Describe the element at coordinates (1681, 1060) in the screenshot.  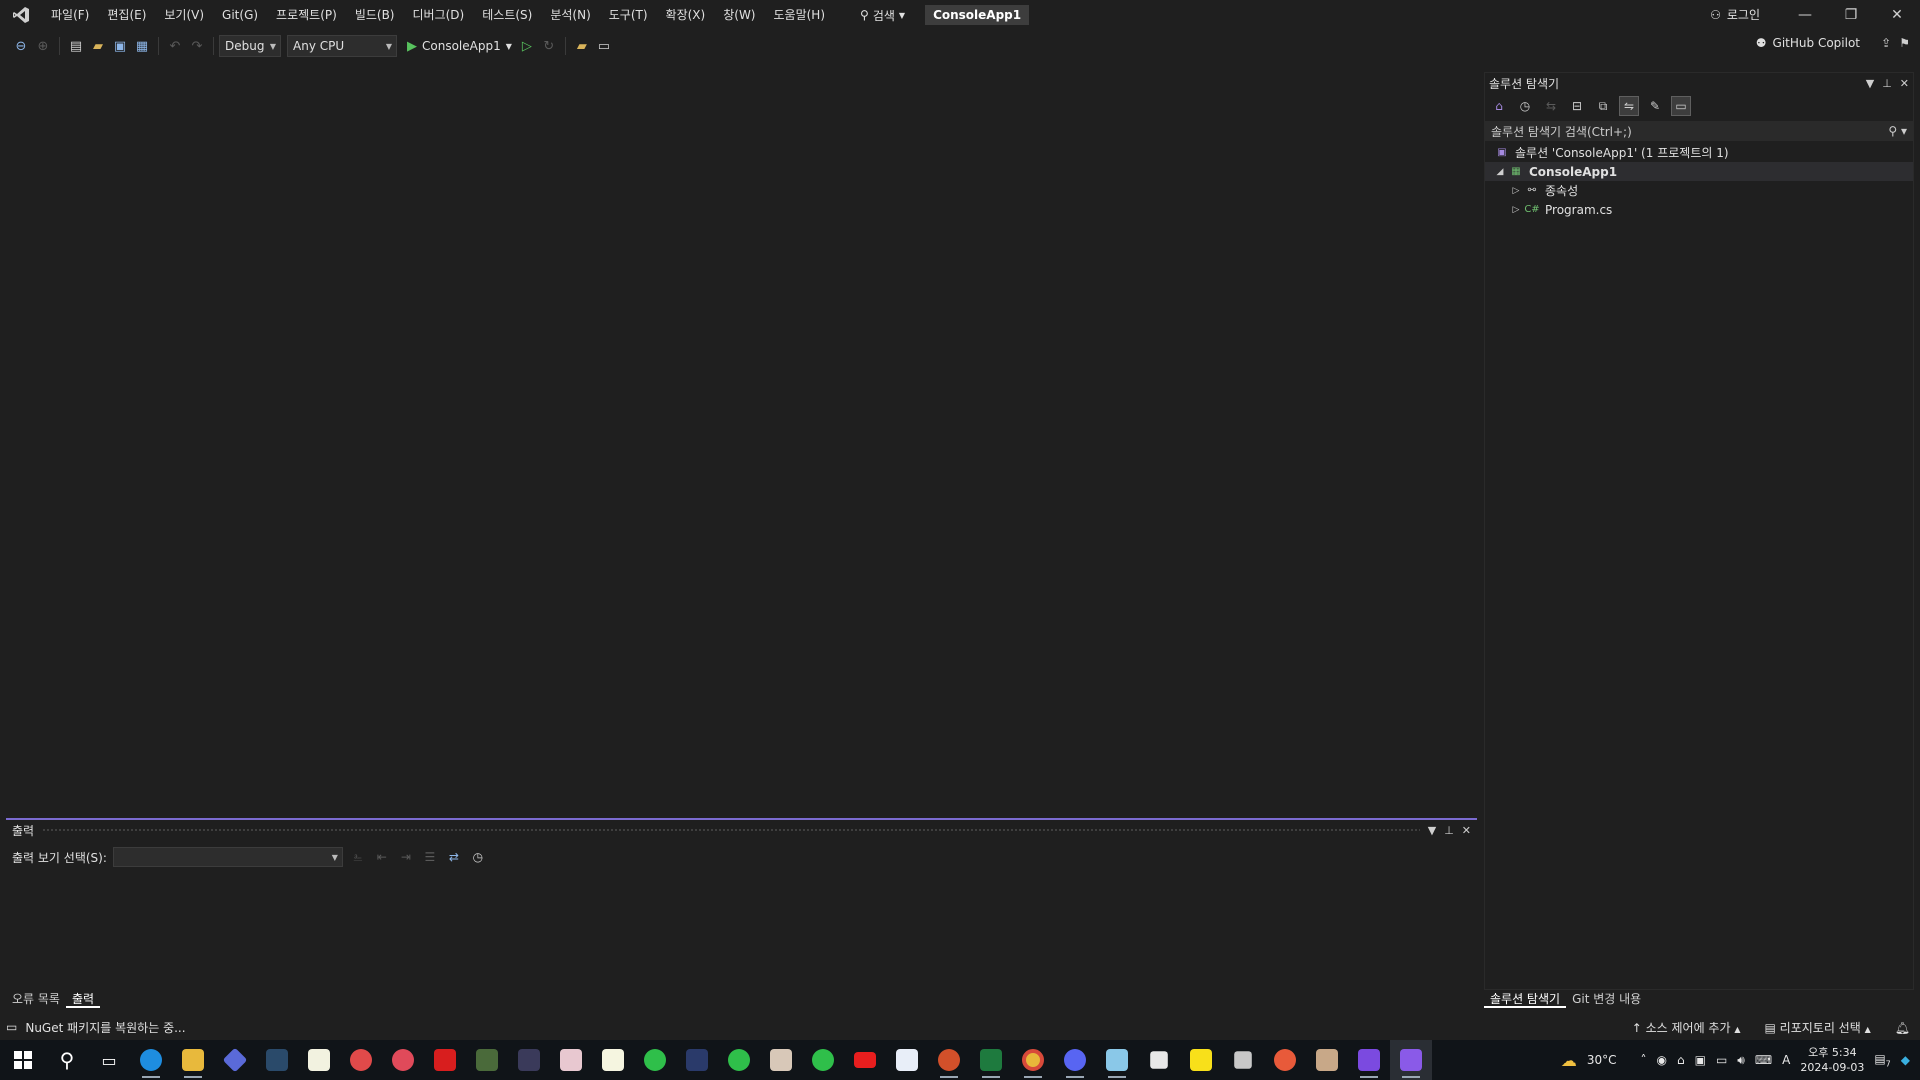
I see `usb-icon: ⌂` at that location.